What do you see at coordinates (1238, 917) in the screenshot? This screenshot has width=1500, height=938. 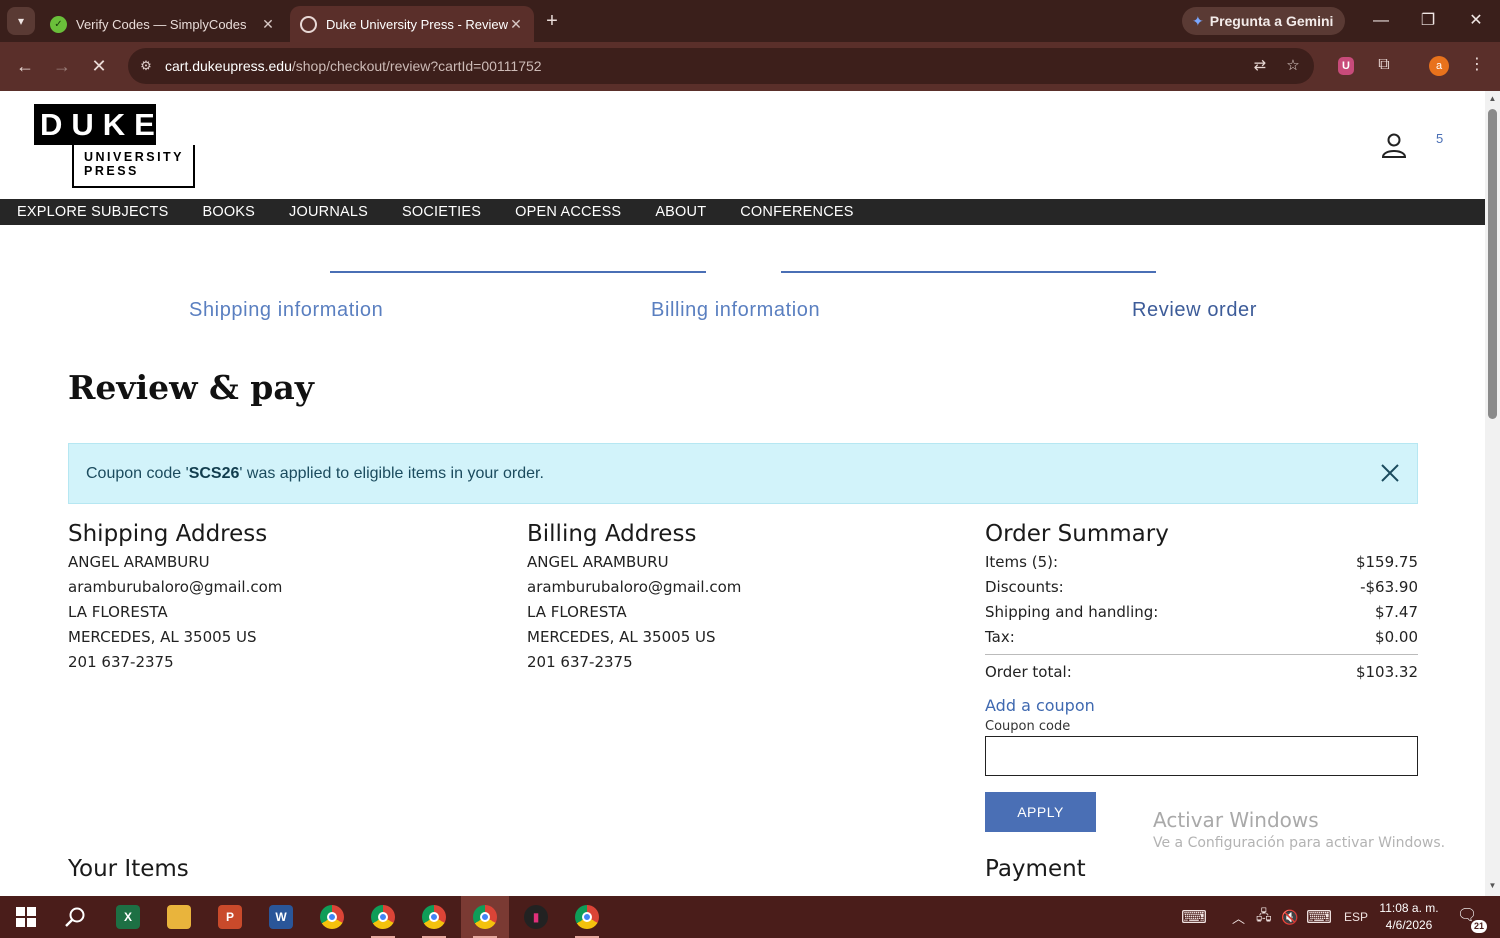 I see `hidden-icons-chevron-icon: ︿` at bounding box center [1238, 917].